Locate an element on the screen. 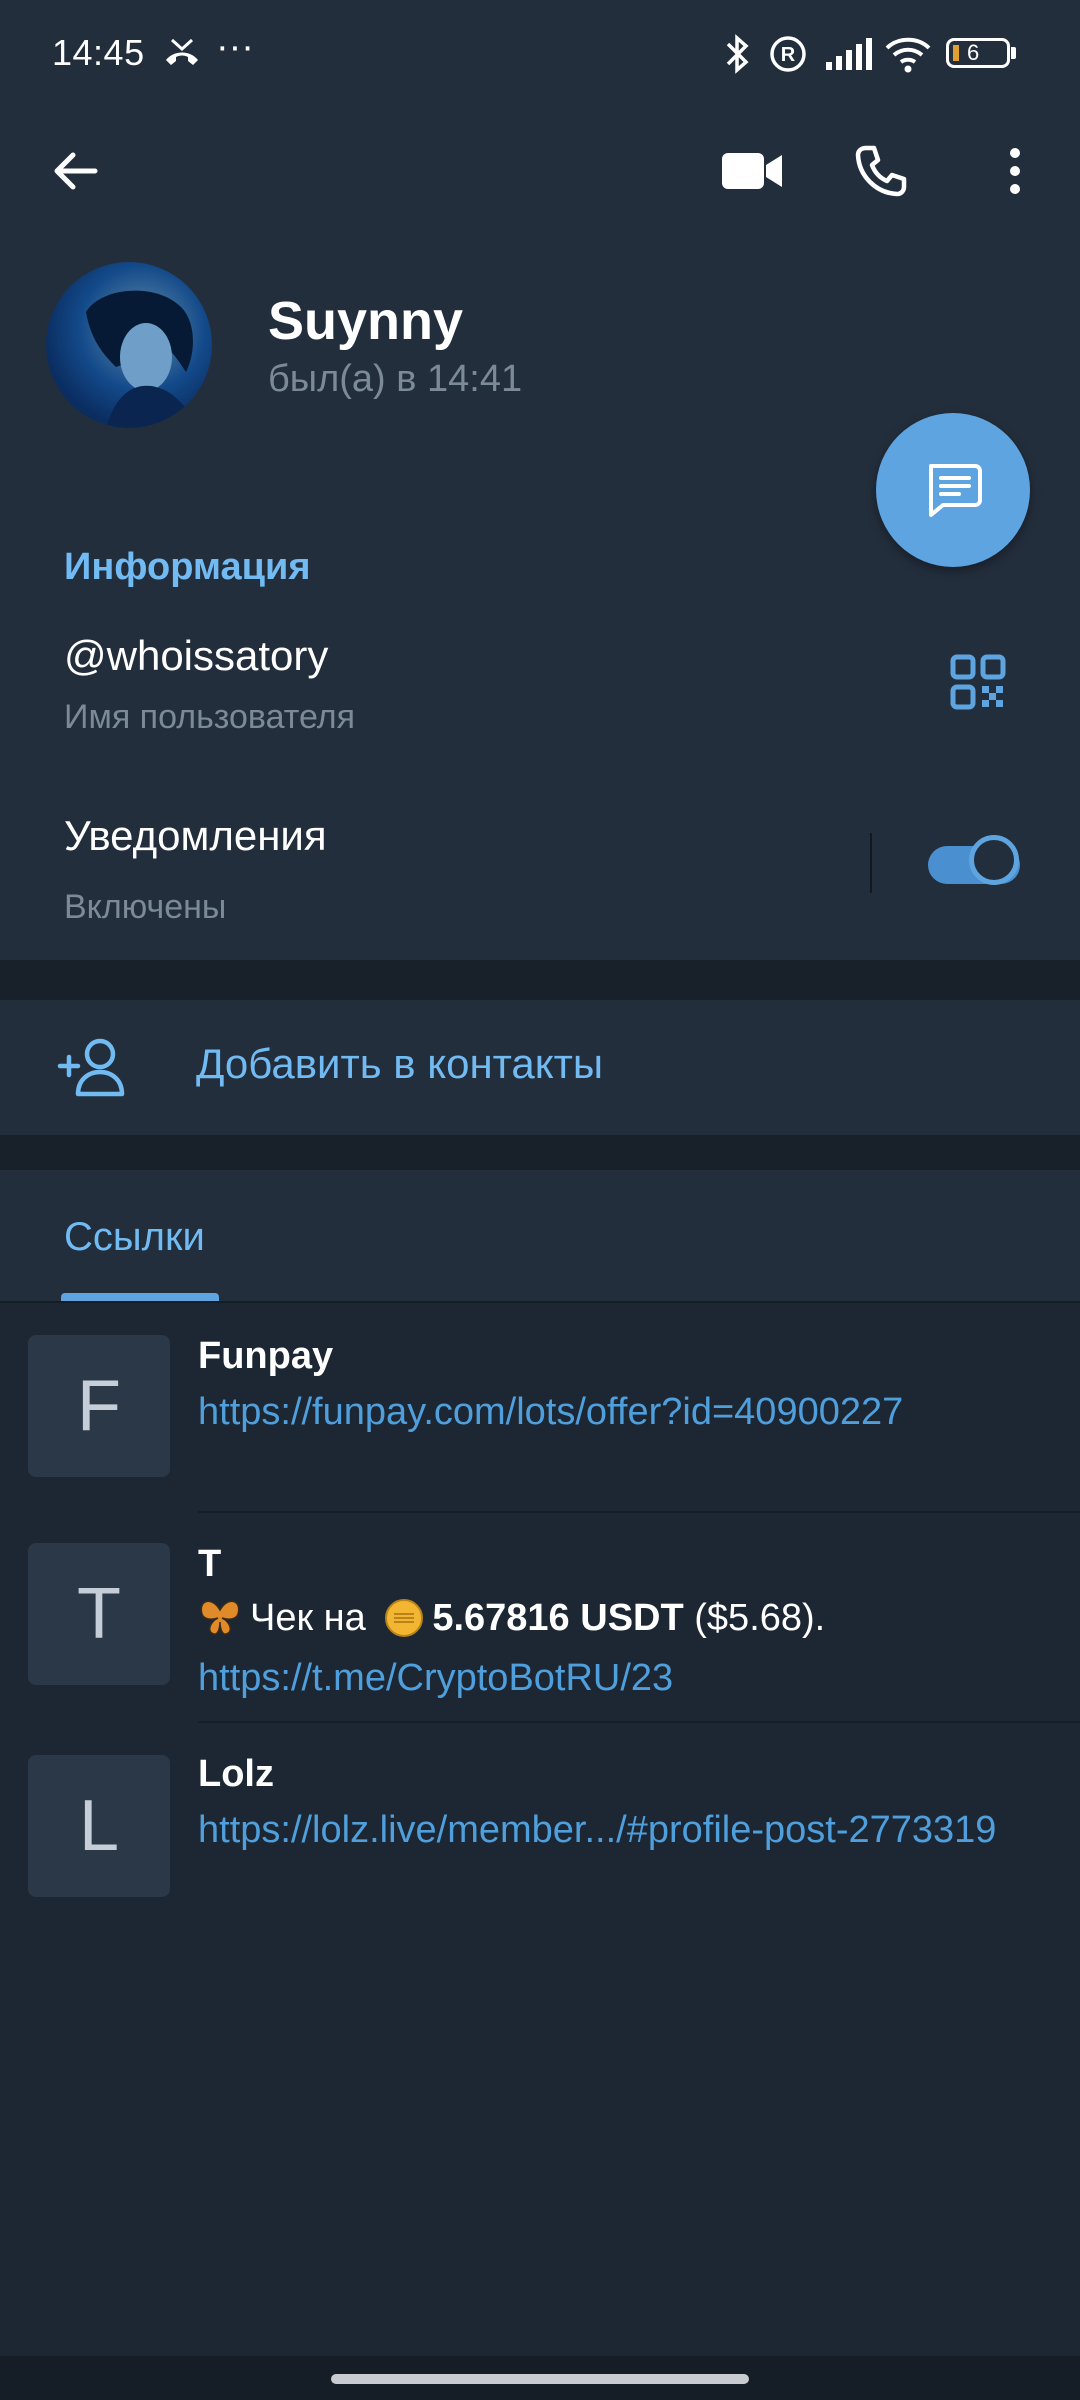  battery-tip is located at coordinates (1013, 53).